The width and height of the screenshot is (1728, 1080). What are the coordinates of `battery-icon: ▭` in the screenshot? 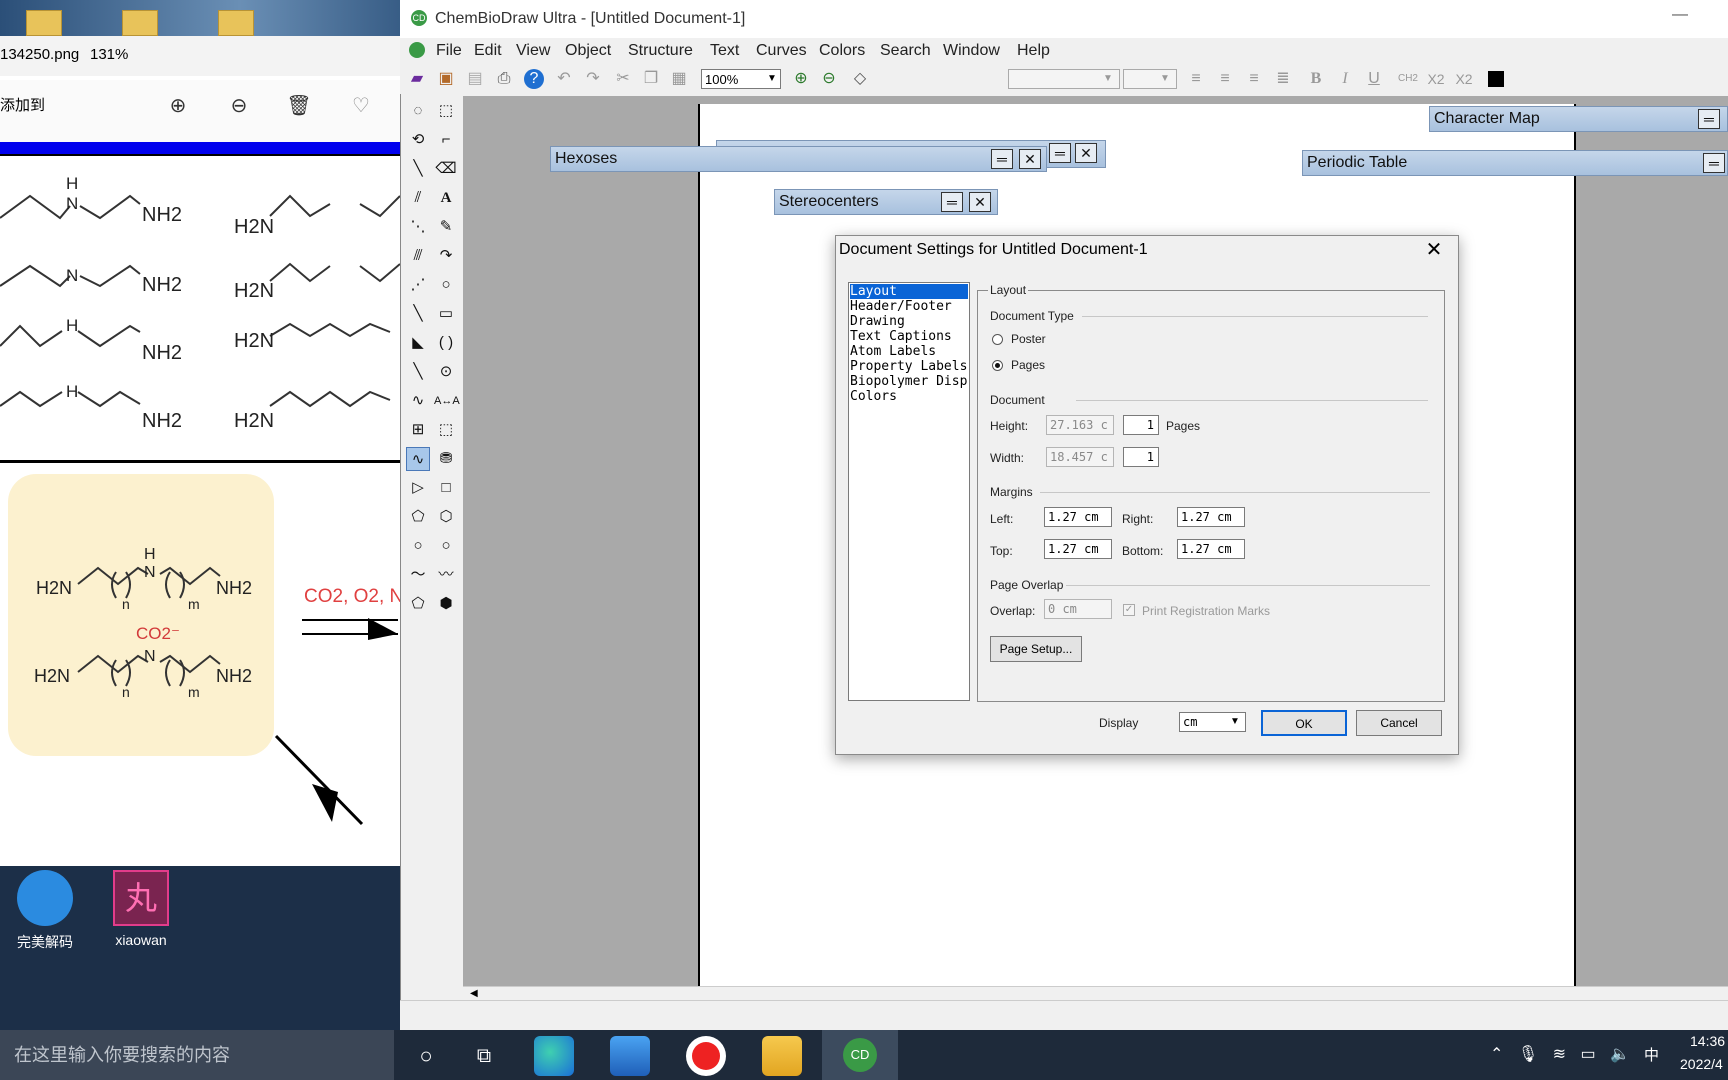 It's located at (1587, 1054).